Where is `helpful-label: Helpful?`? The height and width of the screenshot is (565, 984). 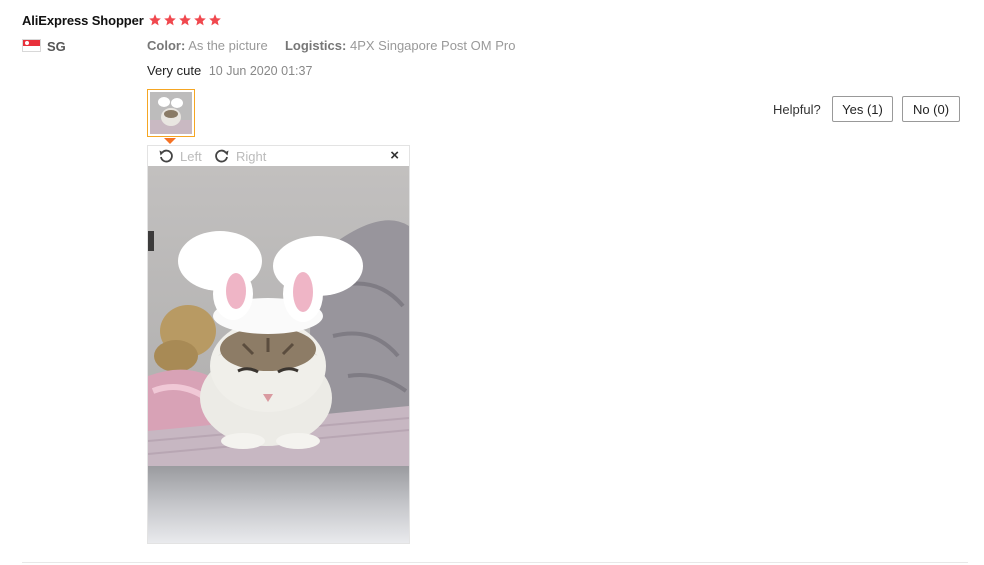
helpful-label: Helpful? is located at coordinates (797, 109).